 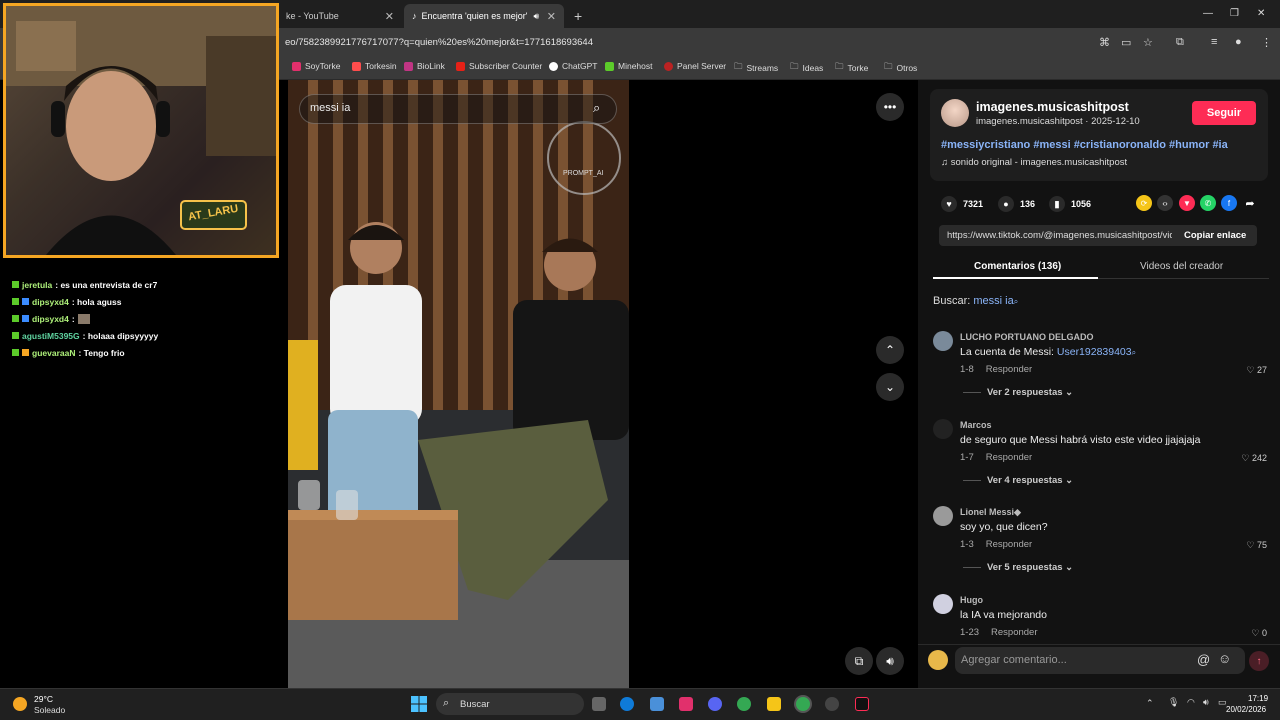 I want to click on save-button: ▮ 1056, so click(x=1070, y=204).